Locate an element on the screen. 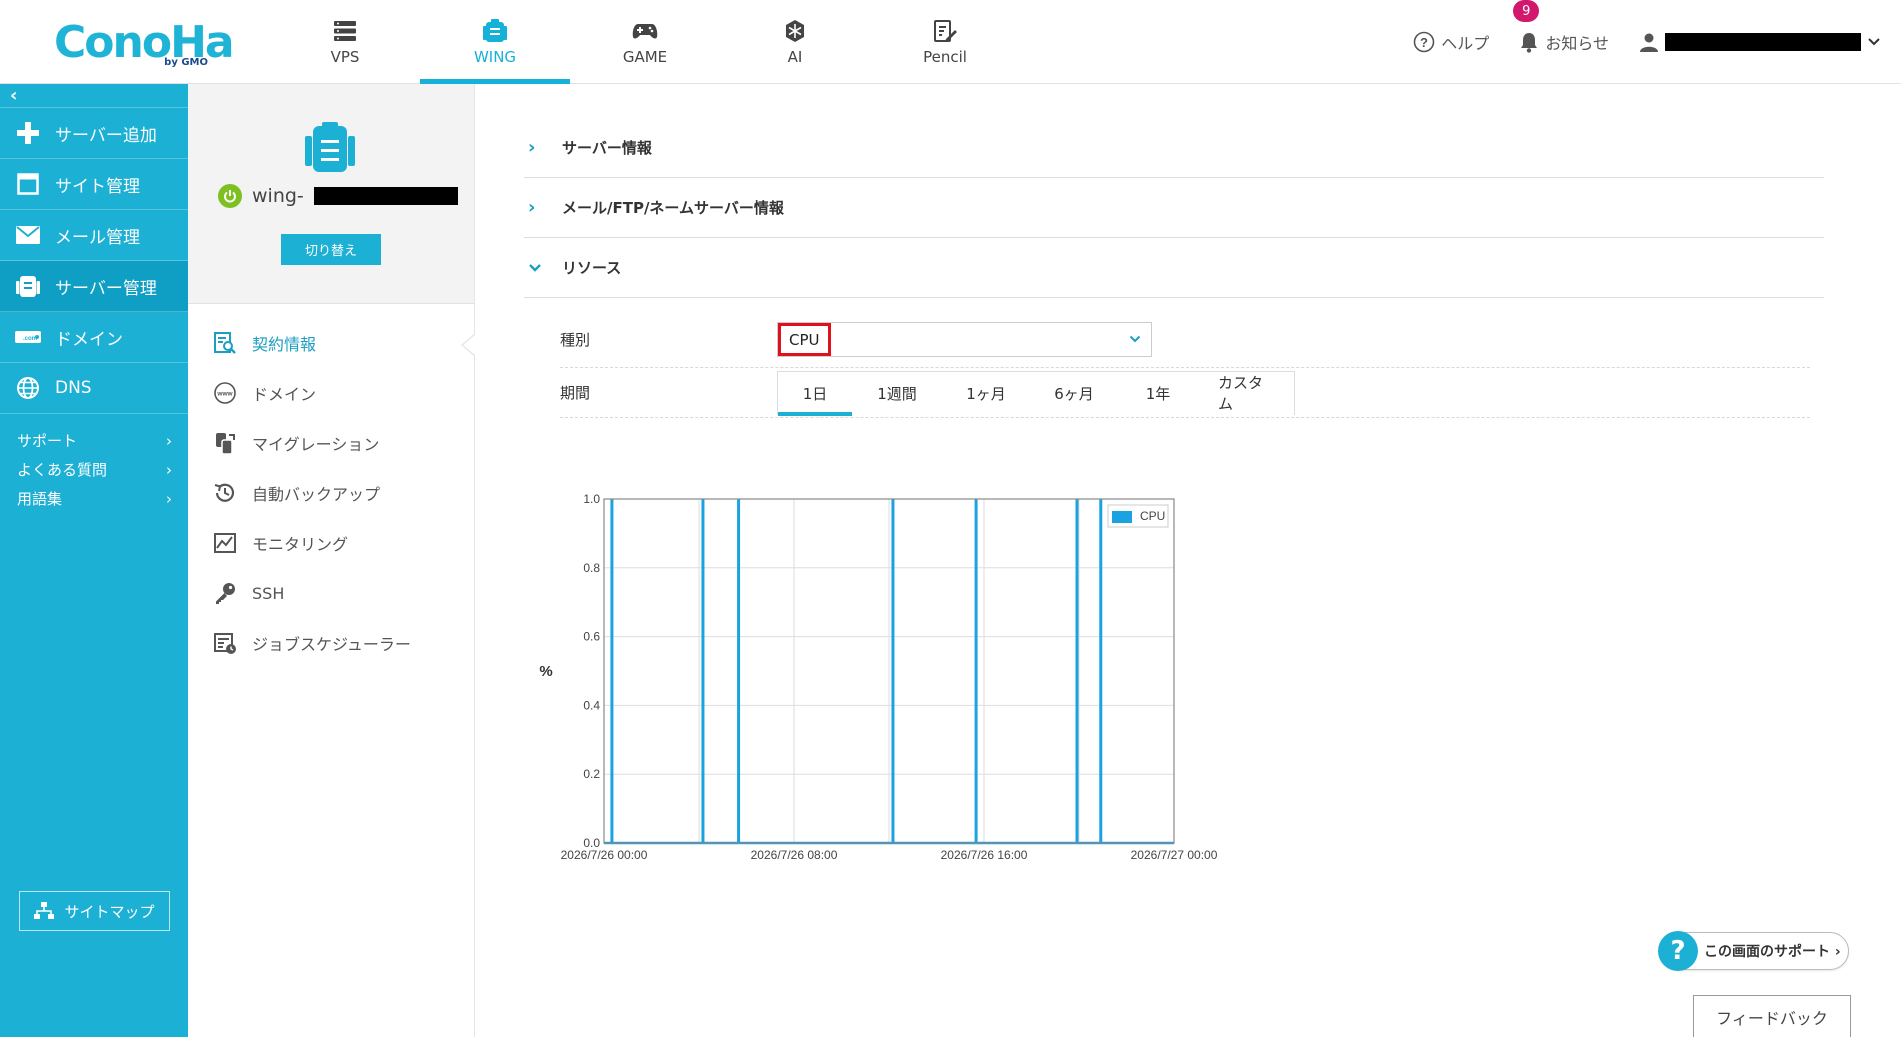 The width and height of the screenshot is (1901, 1037). sidebar-item-domain: .com ドメイン is located at coordinates (94, 337).